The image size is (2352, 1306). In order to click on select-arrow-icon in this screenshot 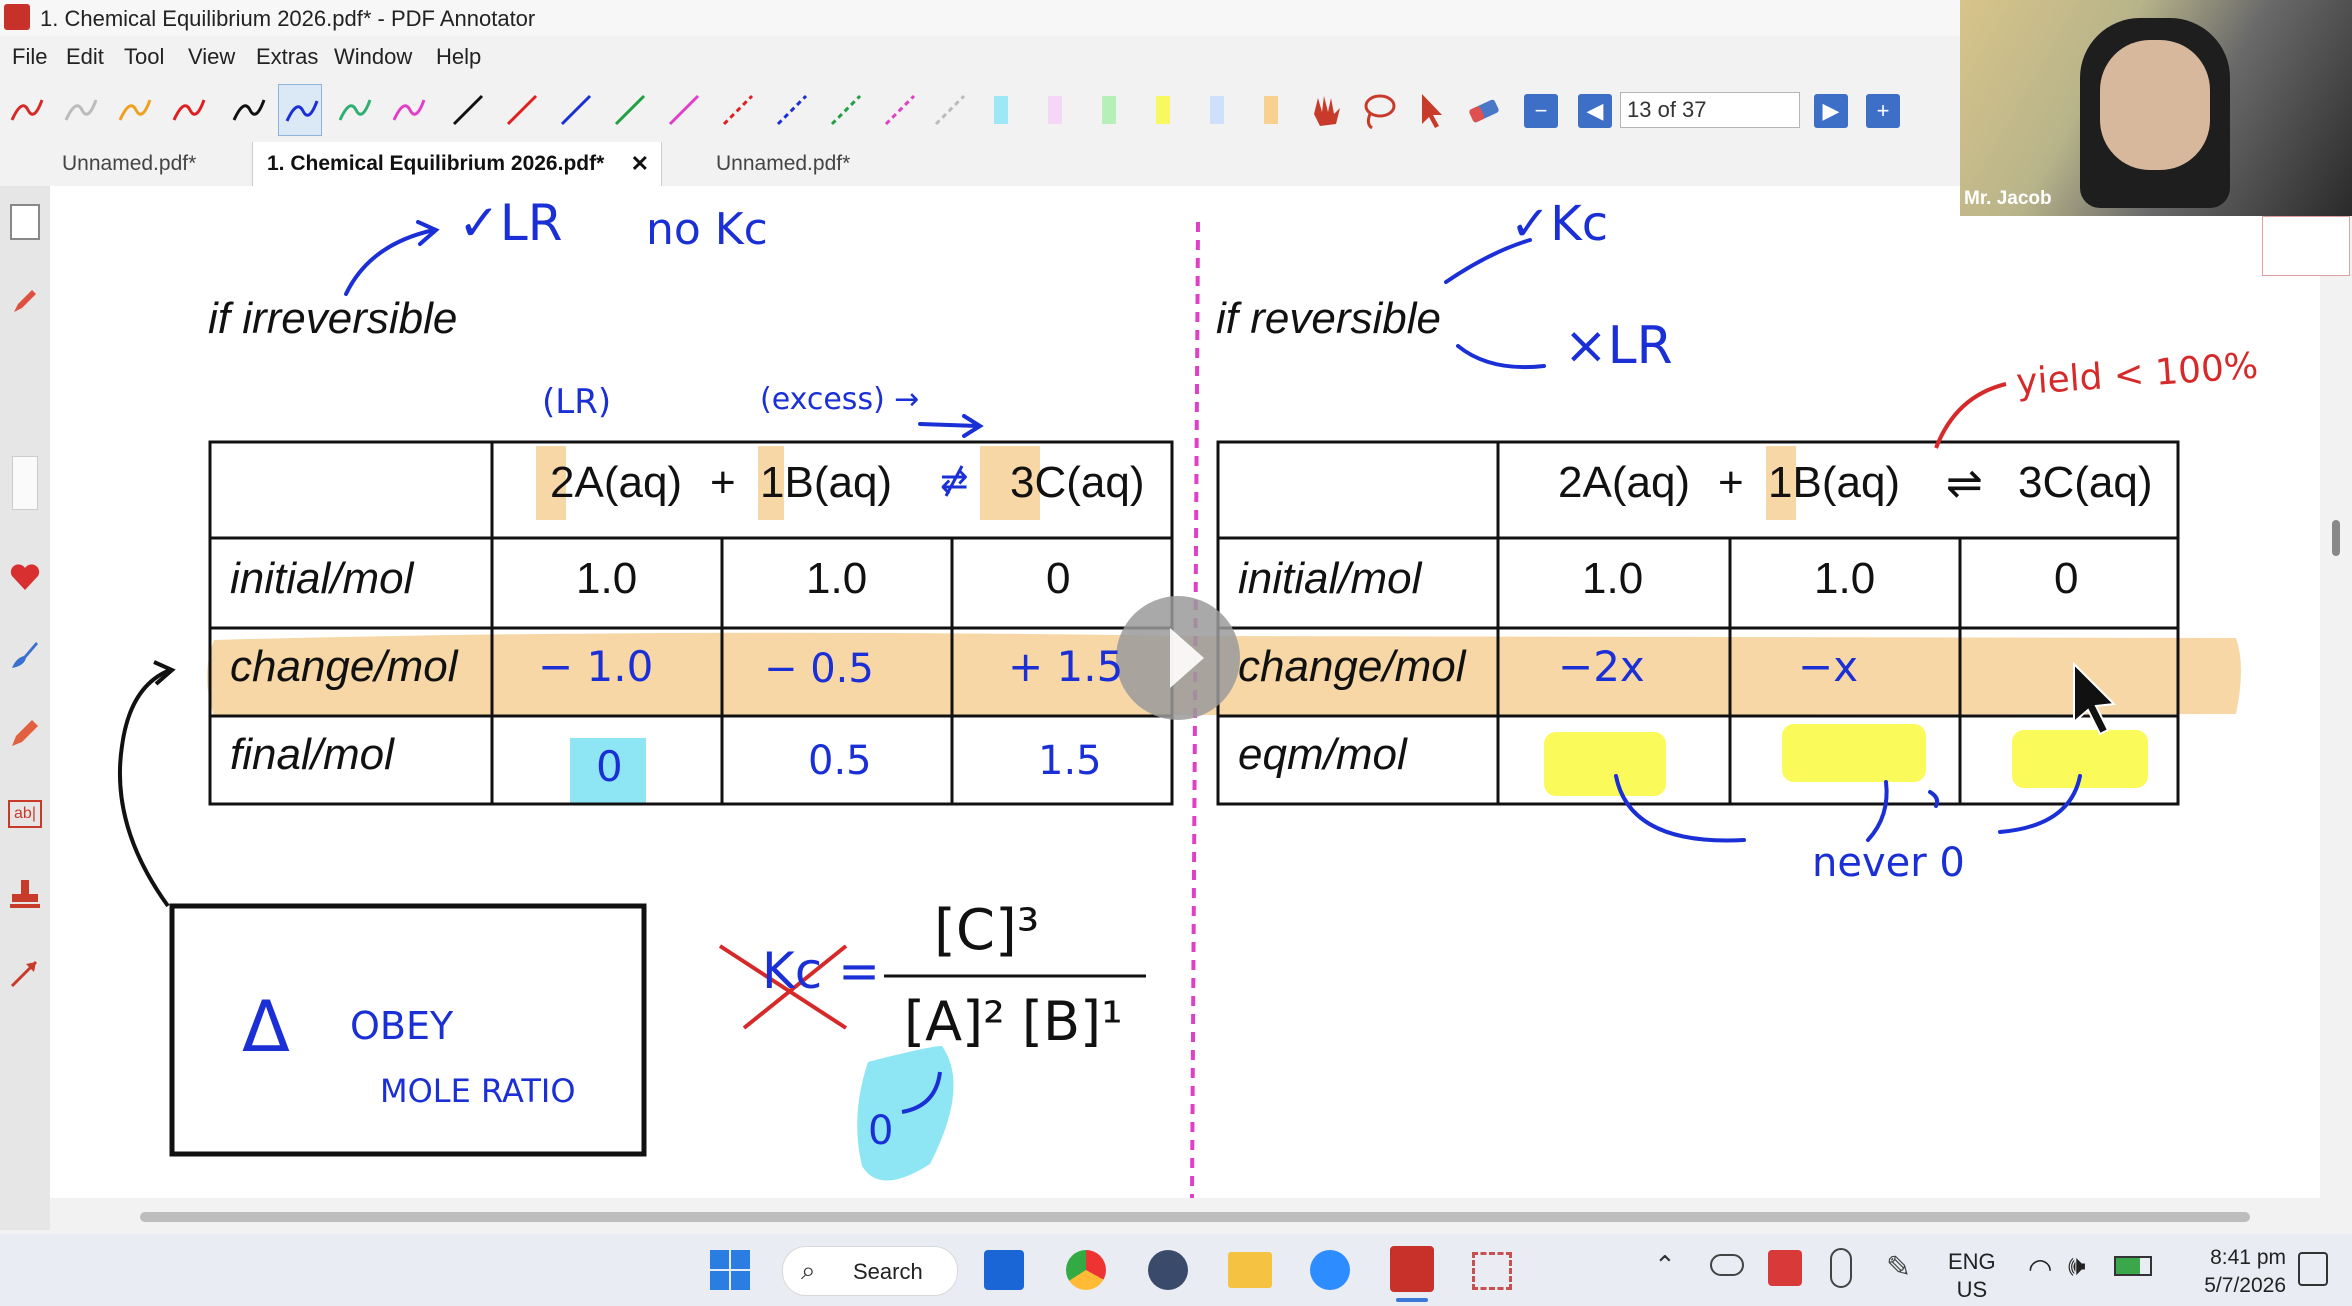, I will do `click(1430, 110)`.